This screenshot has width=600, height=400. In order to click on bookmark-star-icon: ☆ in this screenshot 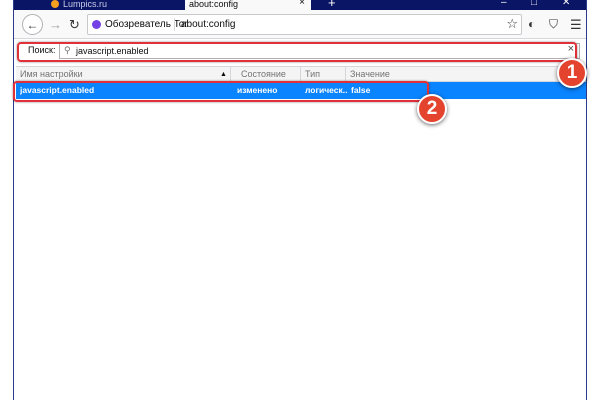, I will do `click(512, 24)`.